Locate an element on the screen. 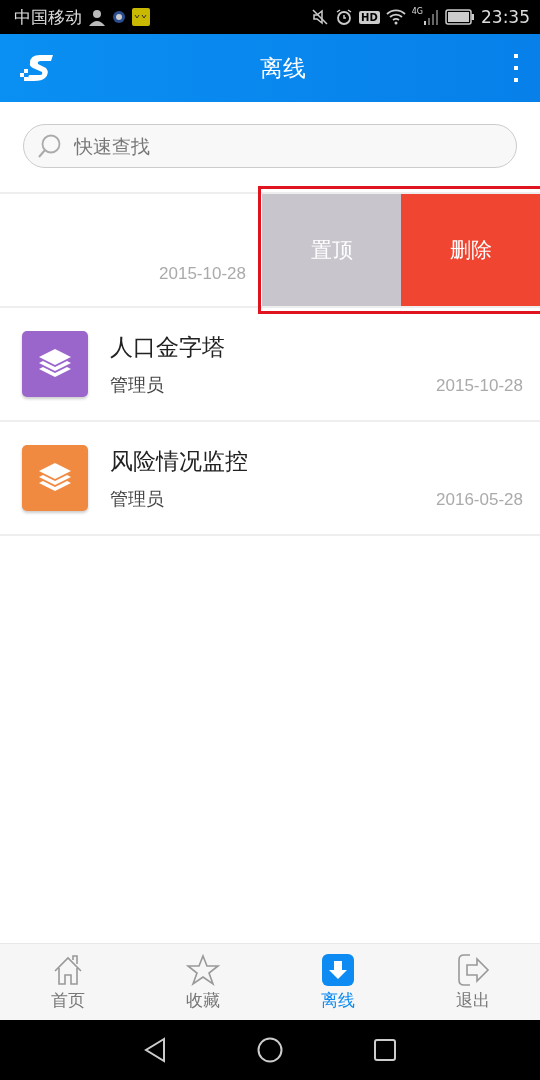 The width and height of the screenshot is (540, 1080). alarm-icon is located at coordinates (344, 17).